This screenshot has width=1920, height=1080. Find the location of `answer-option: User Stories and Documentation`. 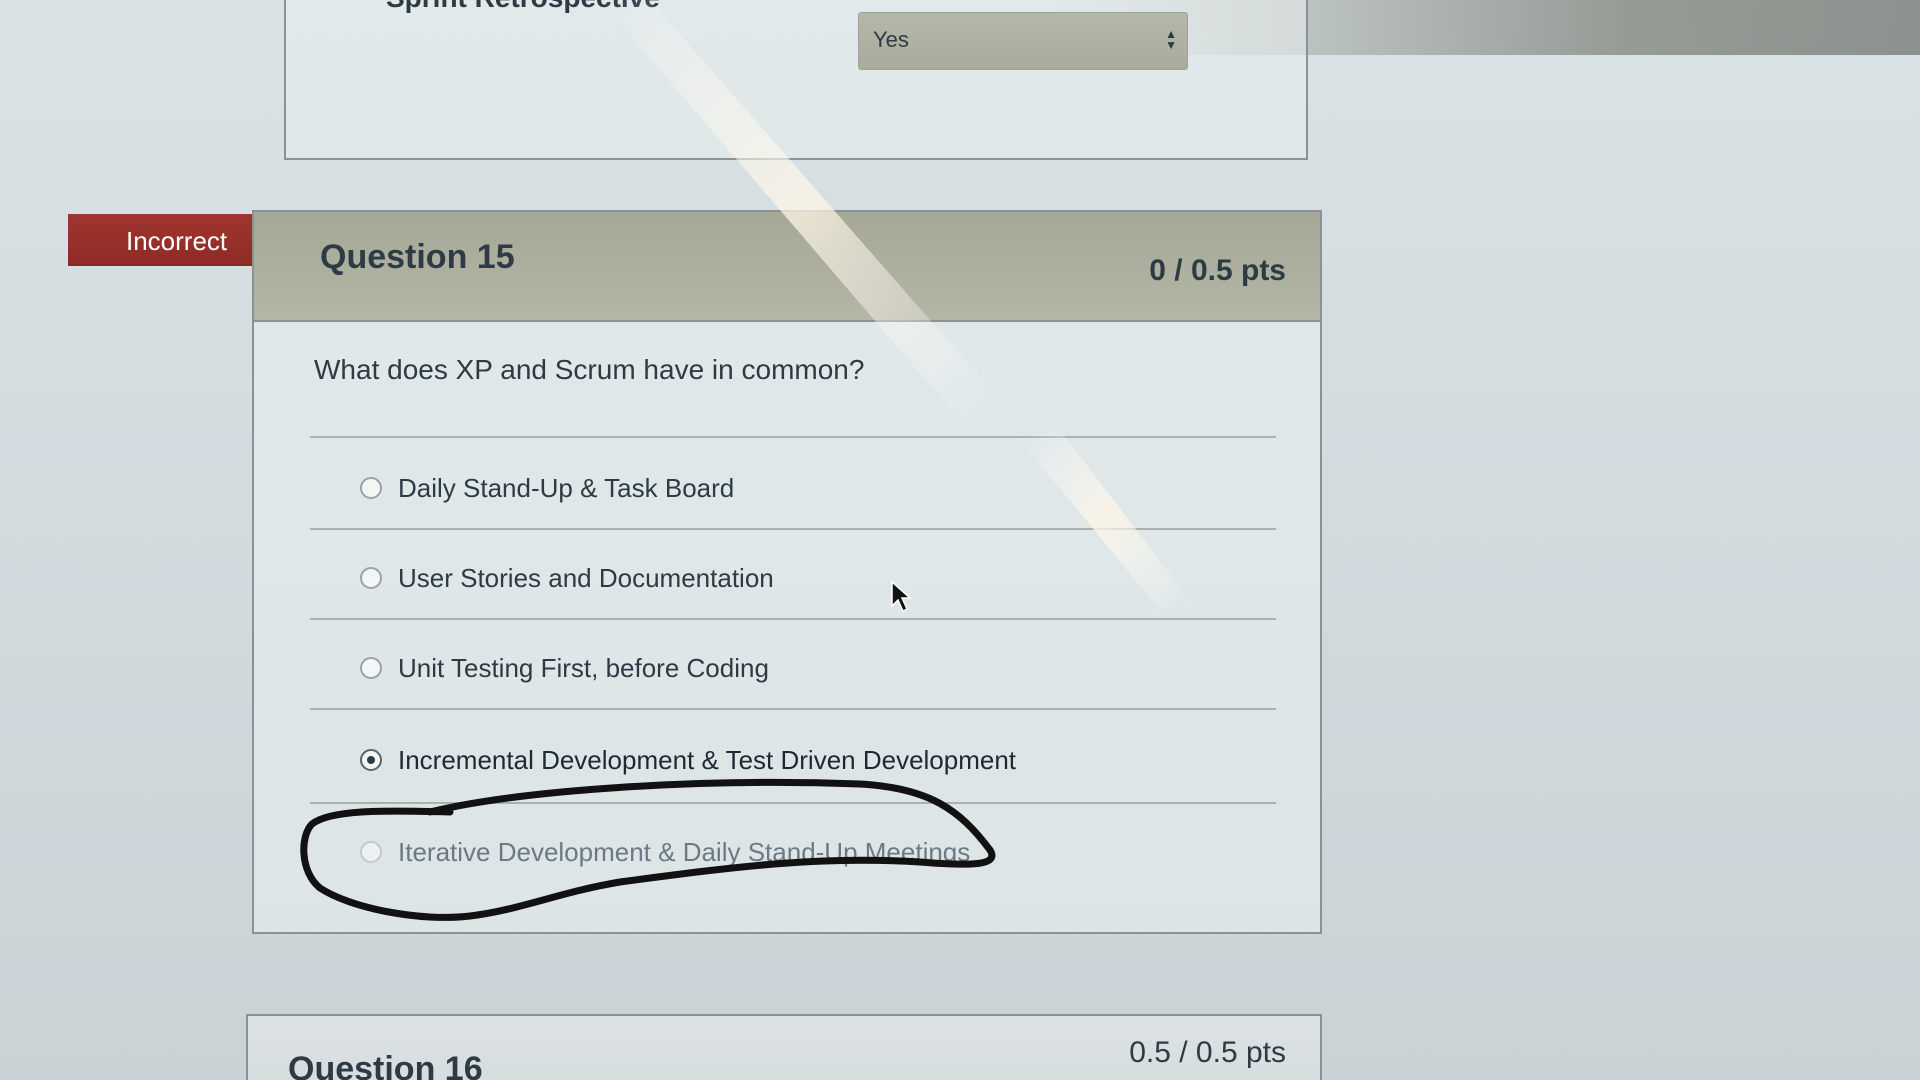

answer-option: User Stories and Documentation is located at coordinates (810, 578).